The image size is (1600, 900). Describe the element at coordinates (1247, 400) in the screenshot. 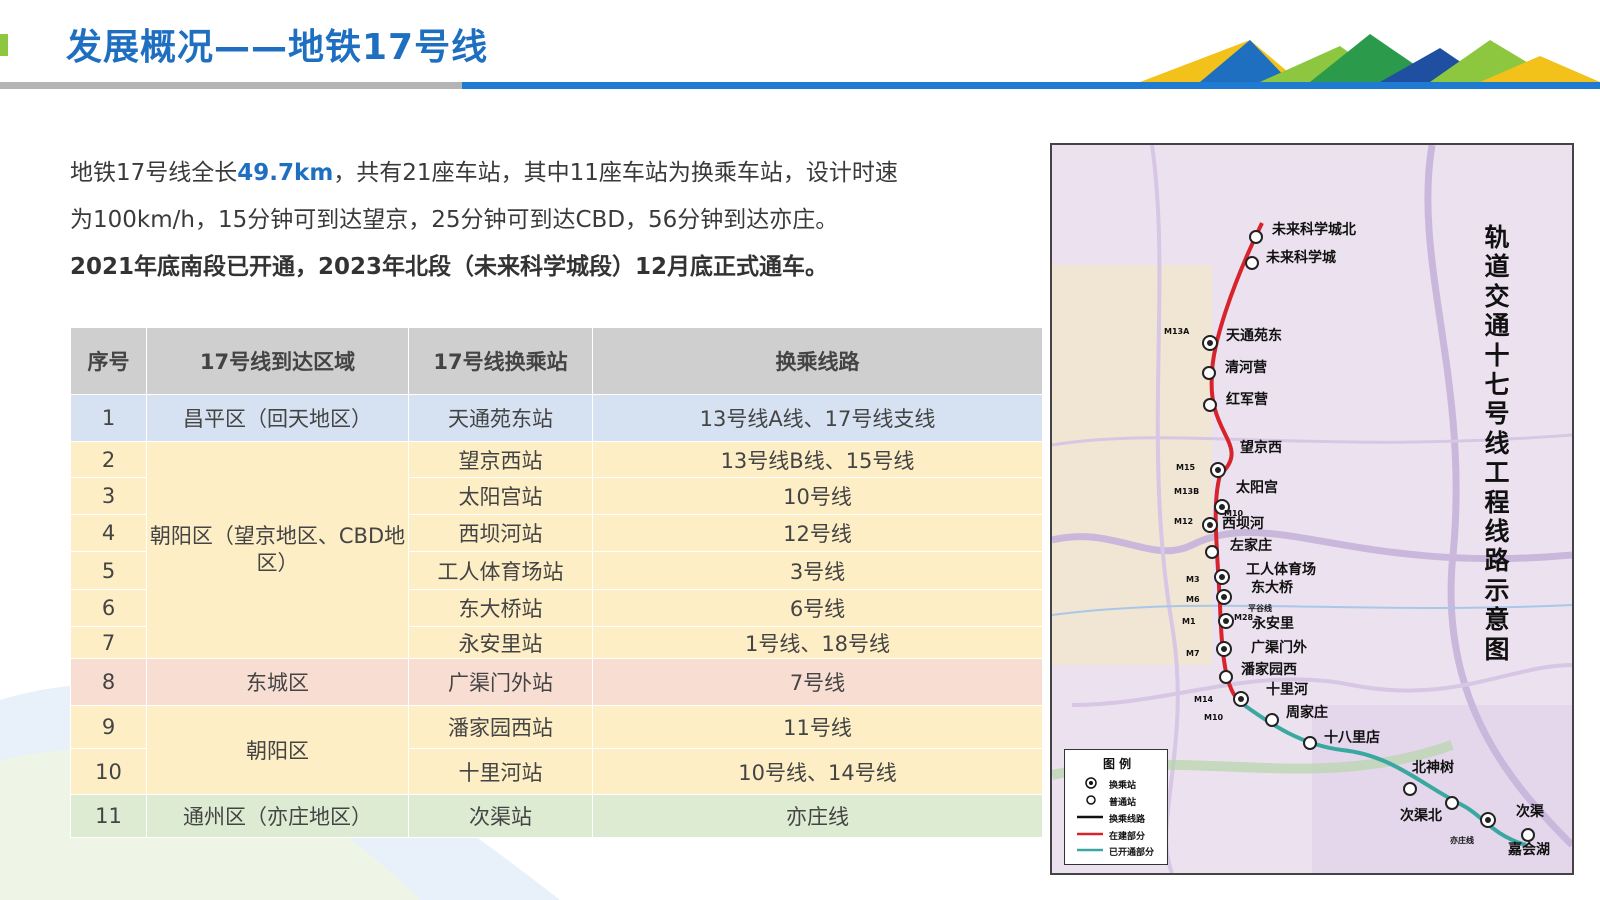

I see `station-label: 红军营` at that location.